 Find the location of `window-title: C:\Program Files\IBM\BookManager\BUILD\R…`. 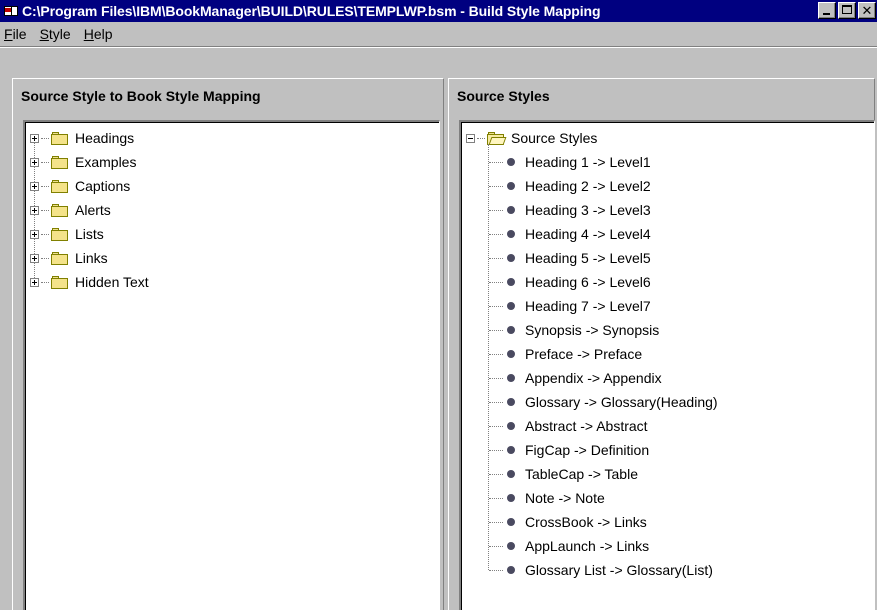

window-title: C:\Program Files\IBM\BookManager\BUILD\R… is located at coordinates (311, 11).